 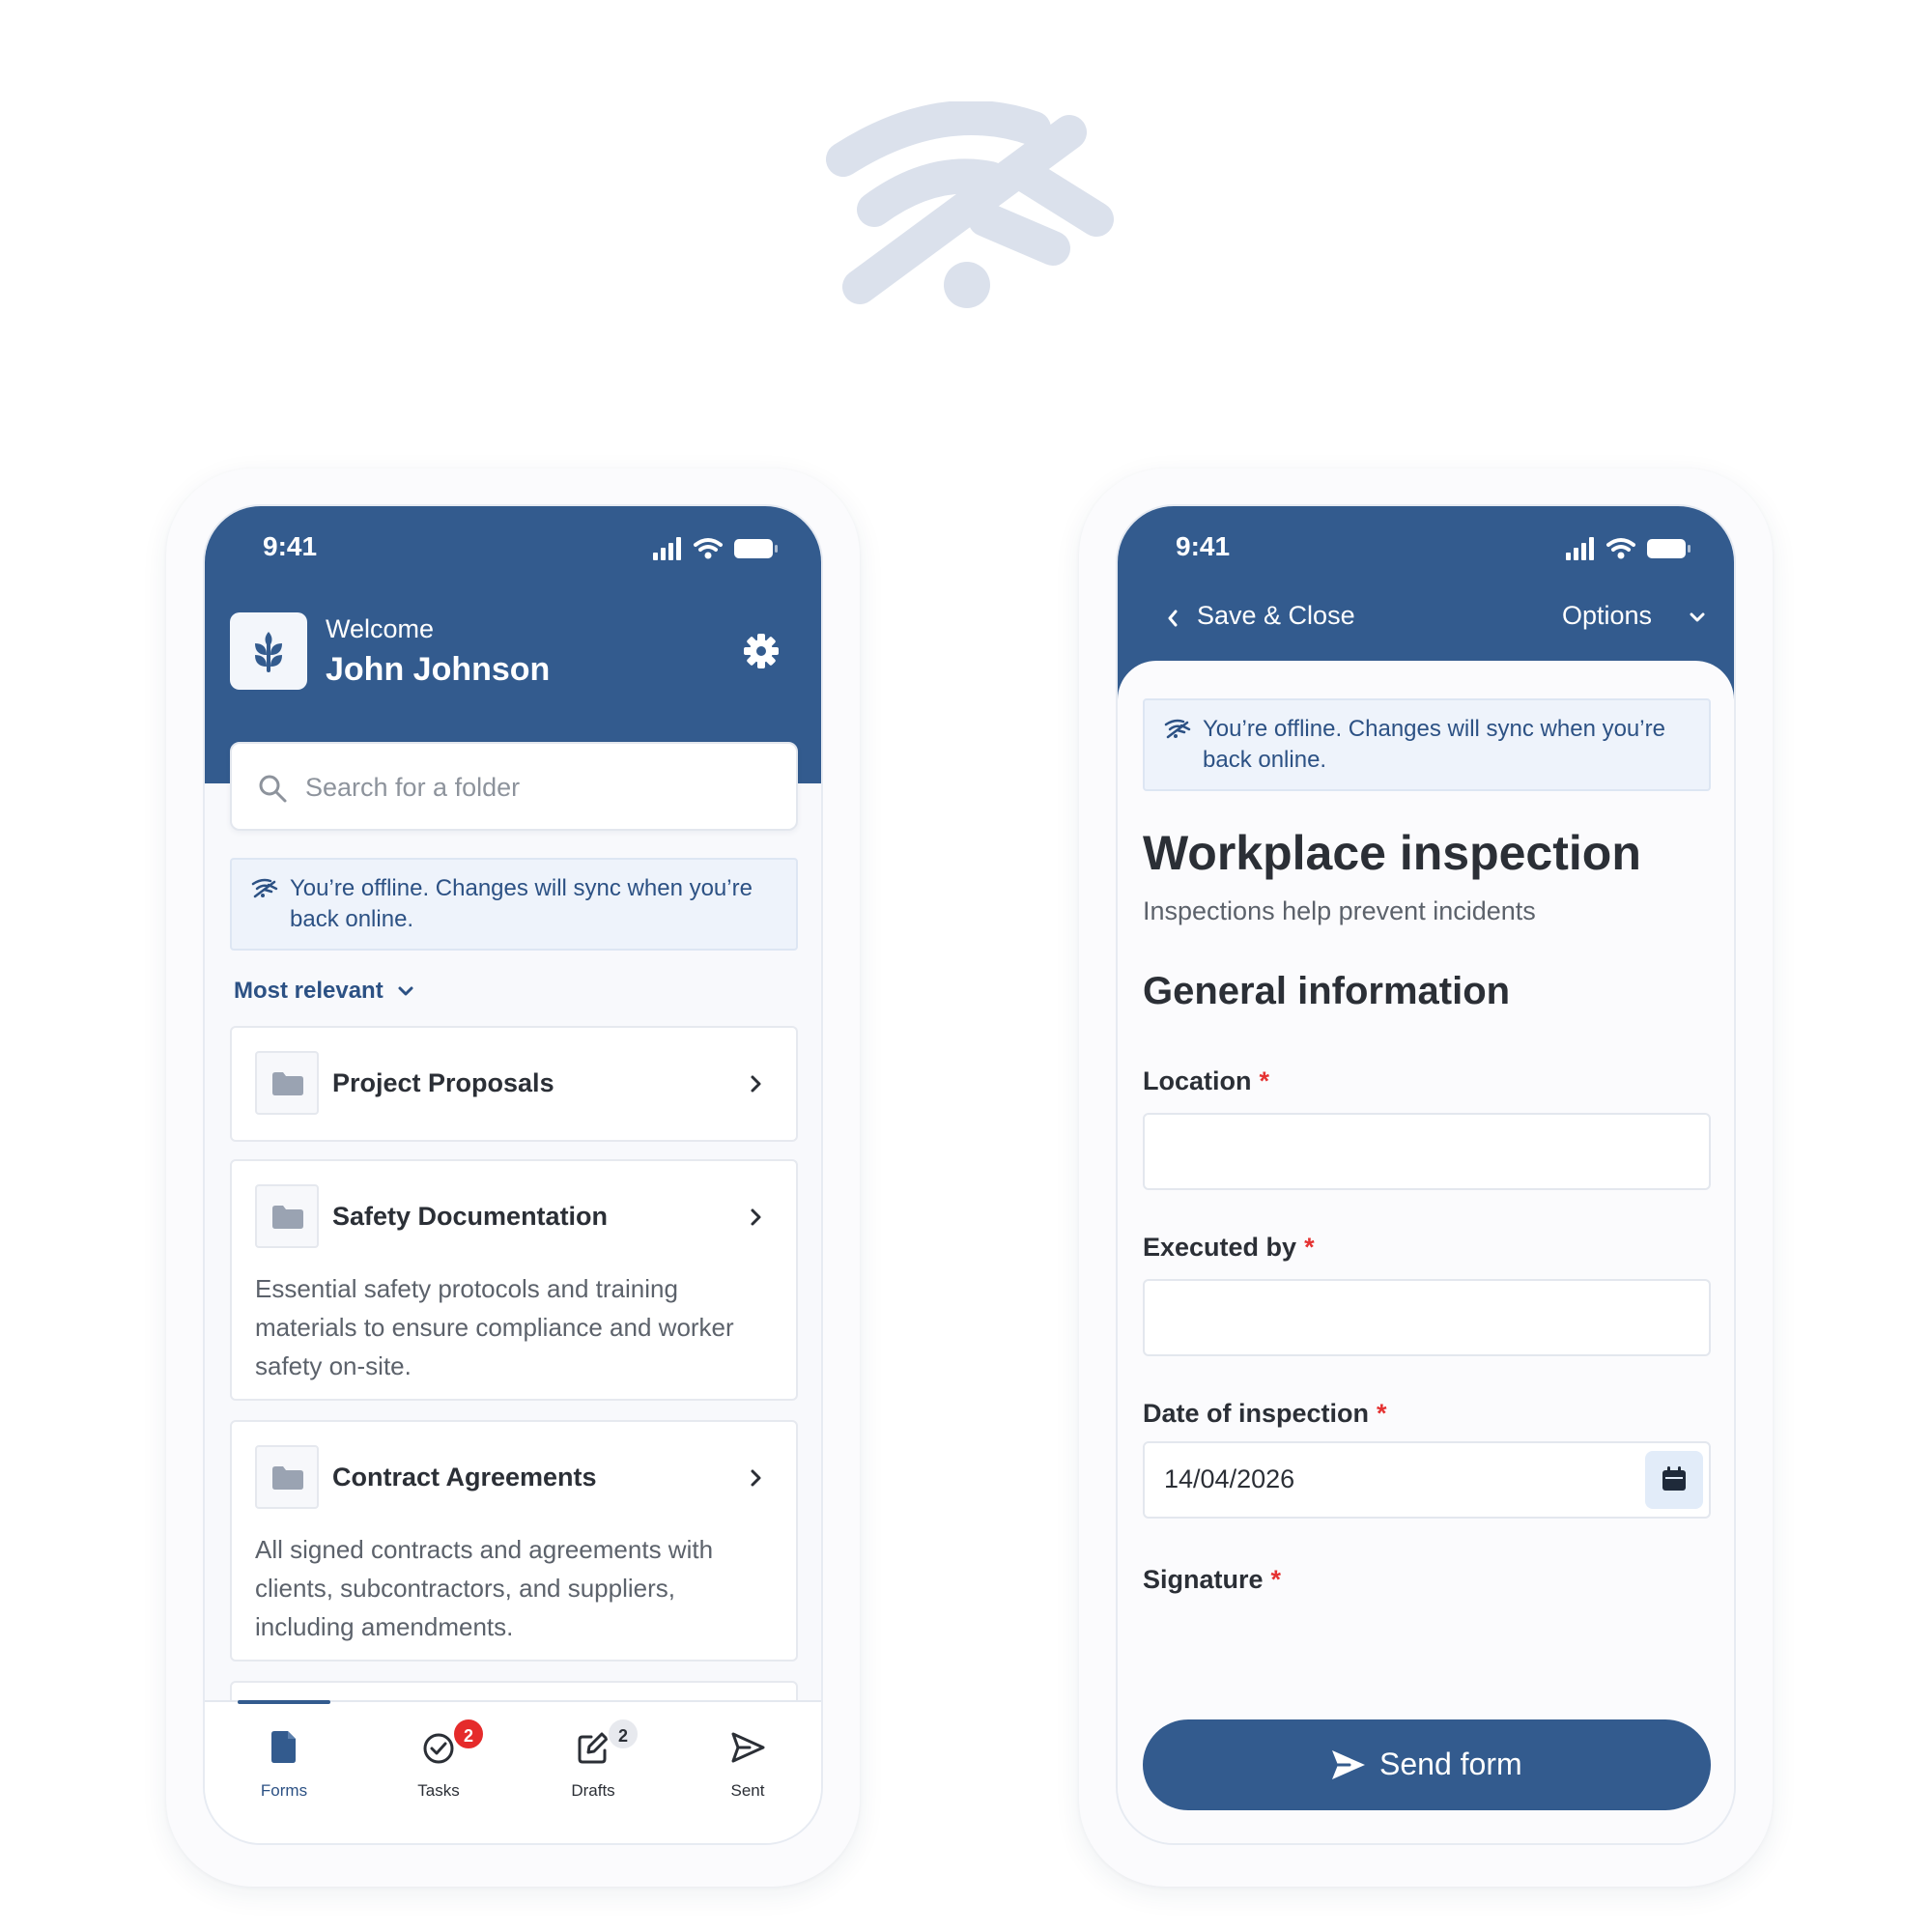 I want to click on drafts-badge: 2, so click(x=623, y=1734).